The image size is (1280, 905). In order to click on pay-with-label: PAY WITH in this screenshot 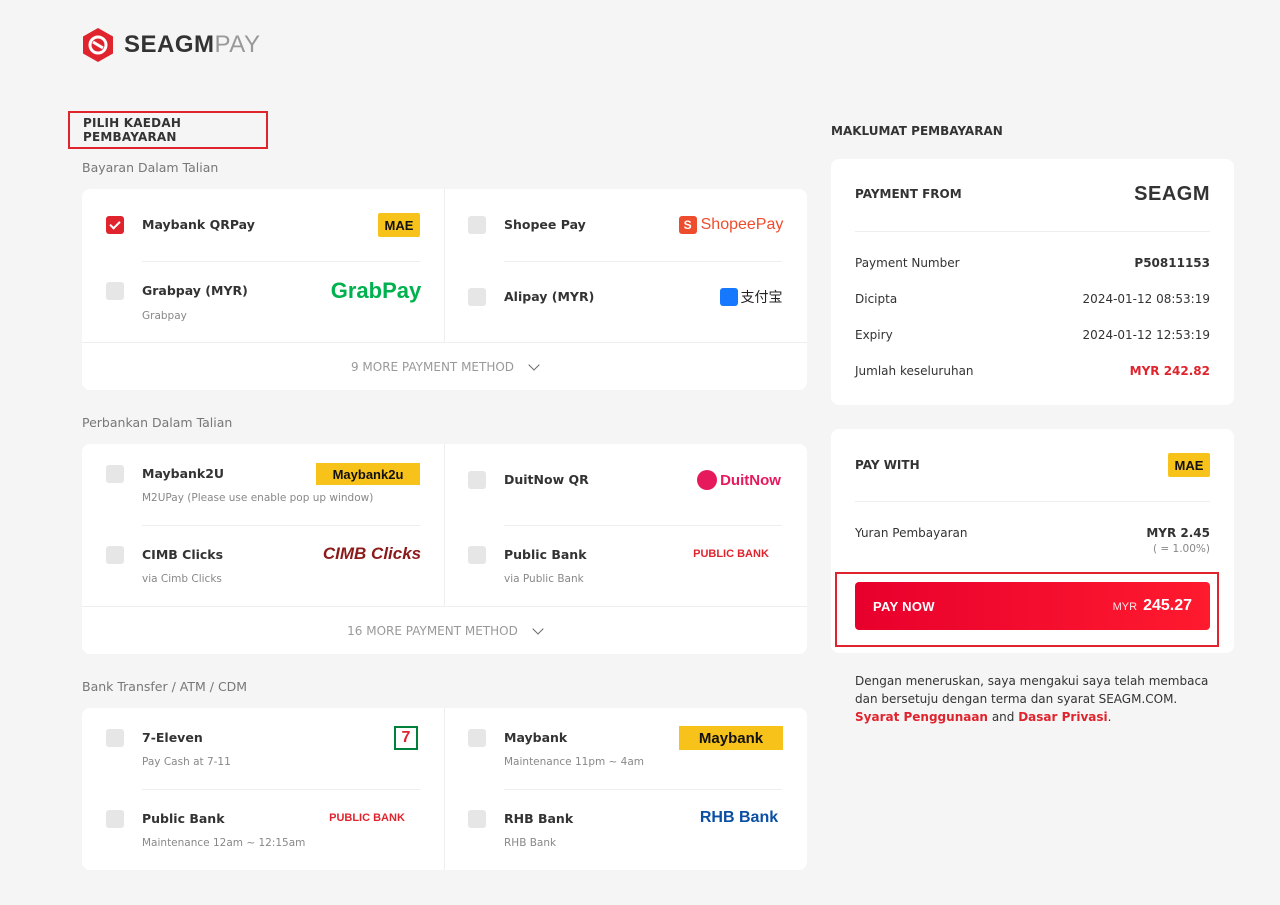, I will do `click(887, 465)`.